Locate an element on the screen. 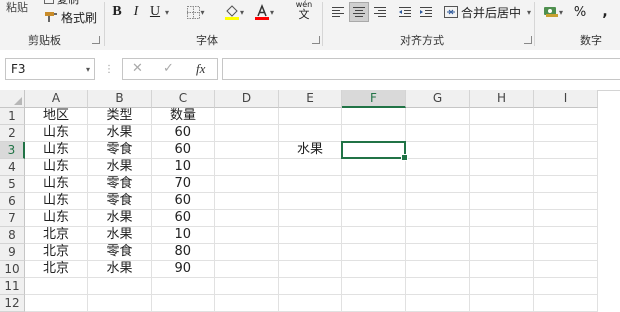 This screenshot has height=312, width=620. cell-i5 is located at coordinates (566, 184).